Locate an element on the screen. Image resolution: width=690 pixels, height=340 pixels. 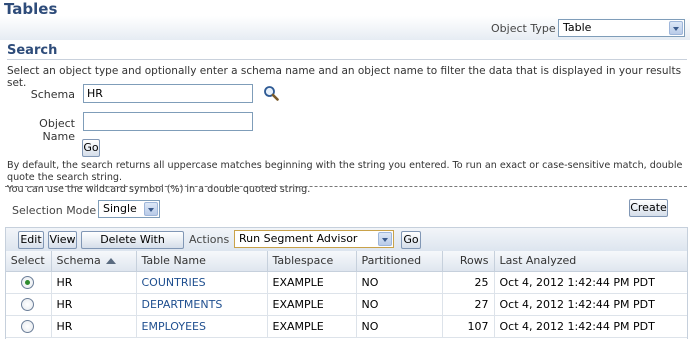
create-button: Create is located at coordinates (648, 208).